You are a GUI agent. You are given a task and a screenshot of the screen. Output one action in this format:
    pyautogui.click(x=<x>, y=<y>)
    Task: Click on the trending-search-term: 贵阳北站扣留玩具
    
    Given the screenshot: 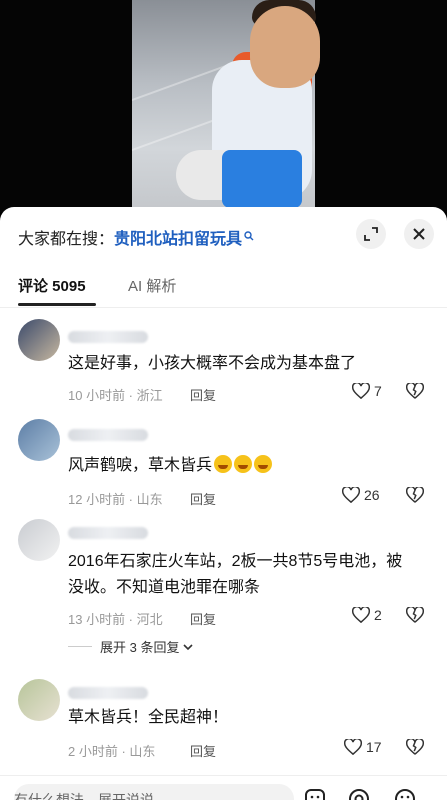 What is the action you would take?
    pyautogui.click(x=178, y=237)
    